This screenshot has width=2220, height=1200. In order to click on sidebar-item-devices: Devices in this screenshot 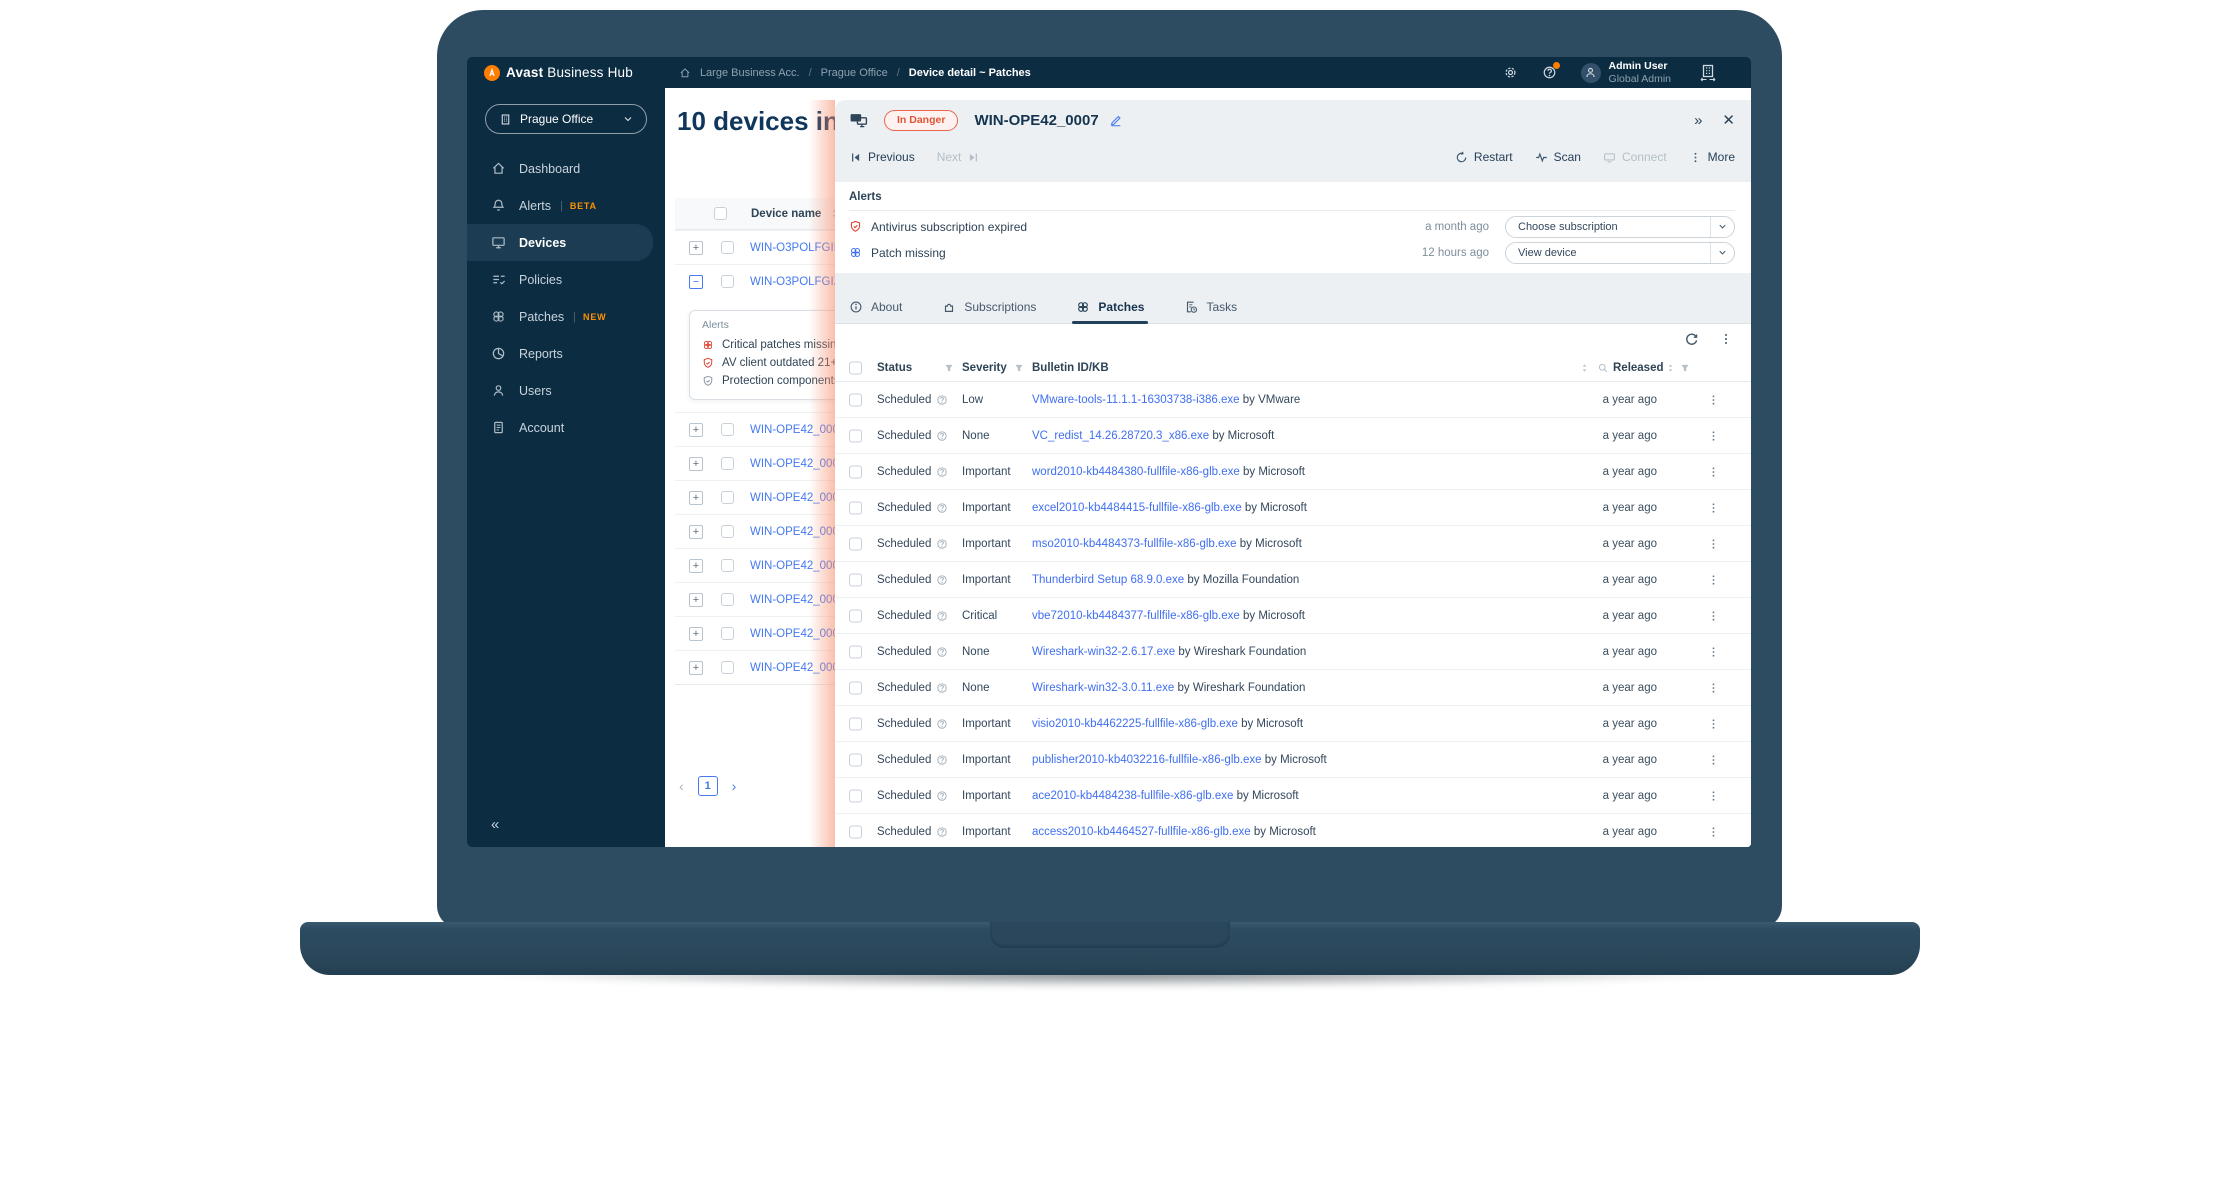, I will do `click(560, 242)`.